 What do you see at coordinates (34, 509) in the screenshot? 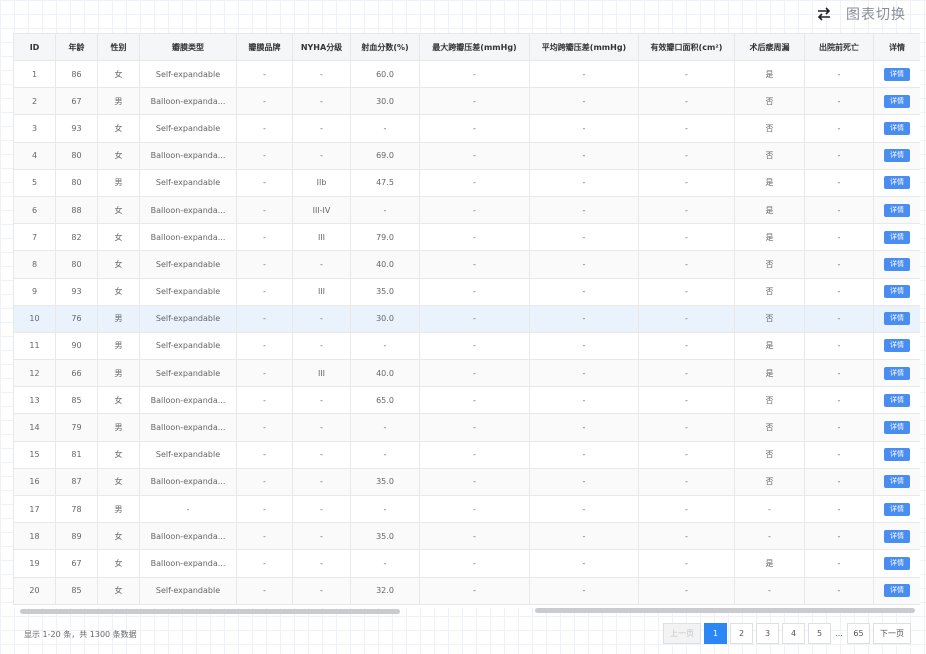
I see `table-cell: 17` at bounding box center [34, 509].